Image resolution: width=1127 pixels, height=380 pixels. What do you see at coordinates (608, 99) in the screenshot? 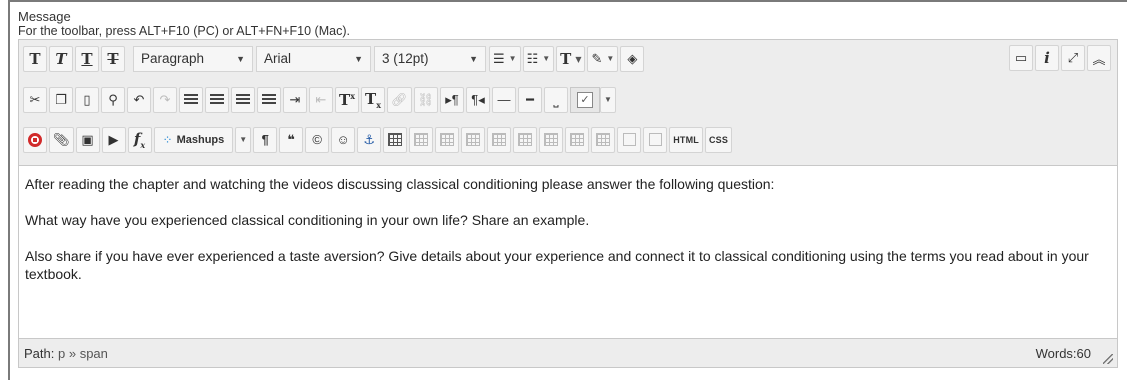
I see `spellcheck-dropdown: ▼` at bounding box center [608, 99].